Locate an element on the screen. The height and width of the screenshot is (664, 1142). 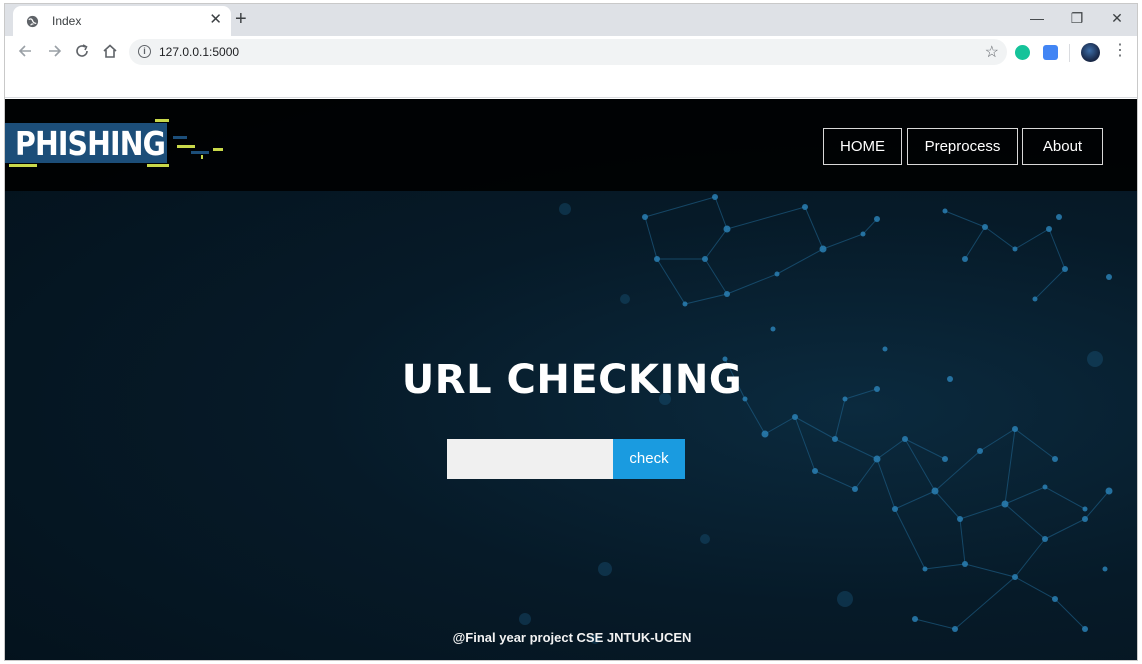
menu-icon: ⋮ is located at coordinates (1120, 51).